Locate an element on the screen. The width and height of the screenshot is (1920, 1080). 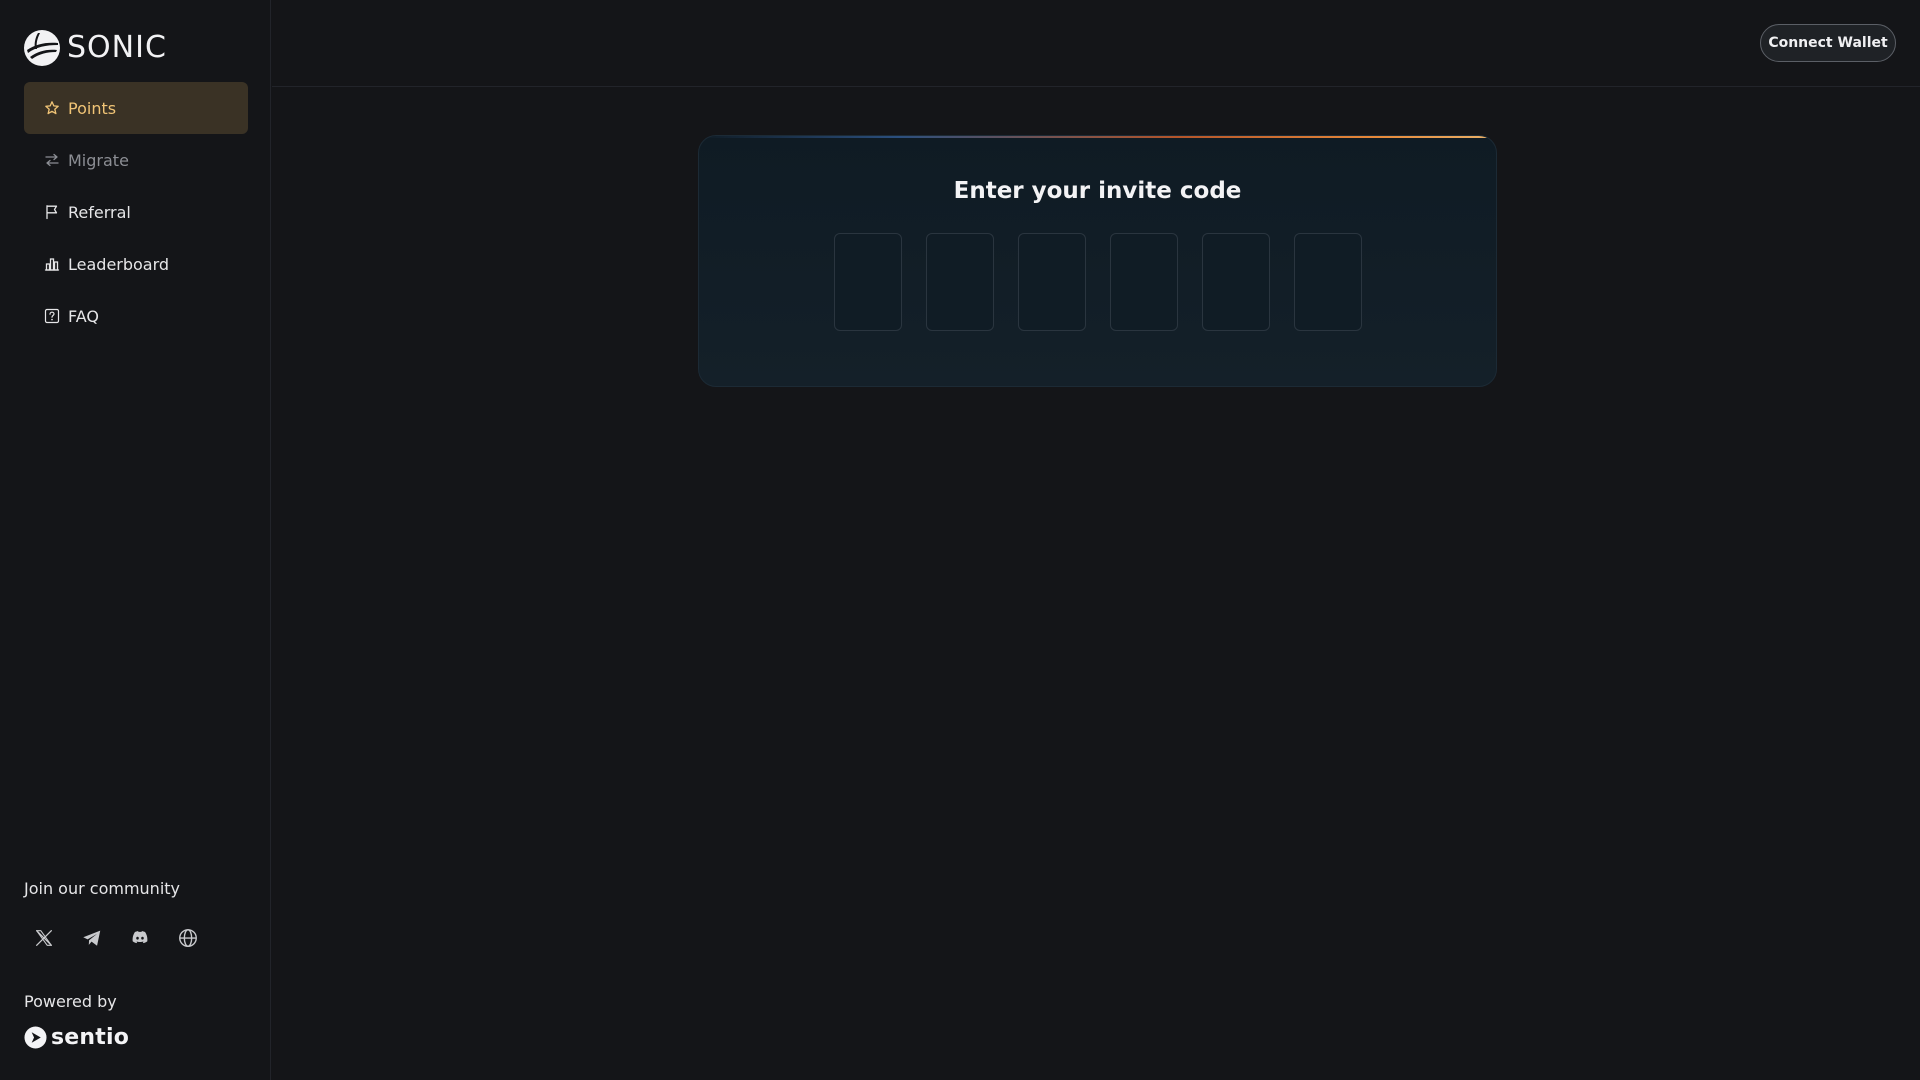
invite-code-inputs is located at coordinates (1098, 282).